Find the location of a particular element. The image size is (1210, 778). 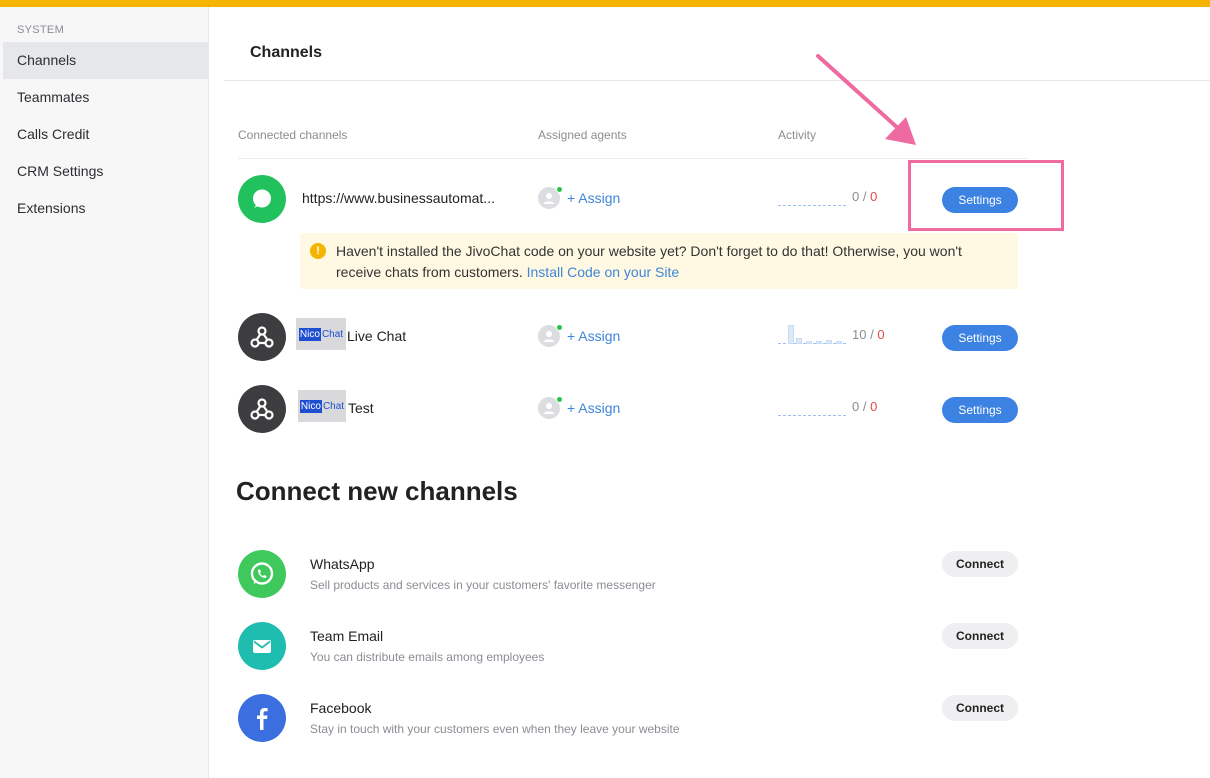

channel-row: Nico Chat Test + Assign 0 / 0 Settings is located at coordinates (710, 410).